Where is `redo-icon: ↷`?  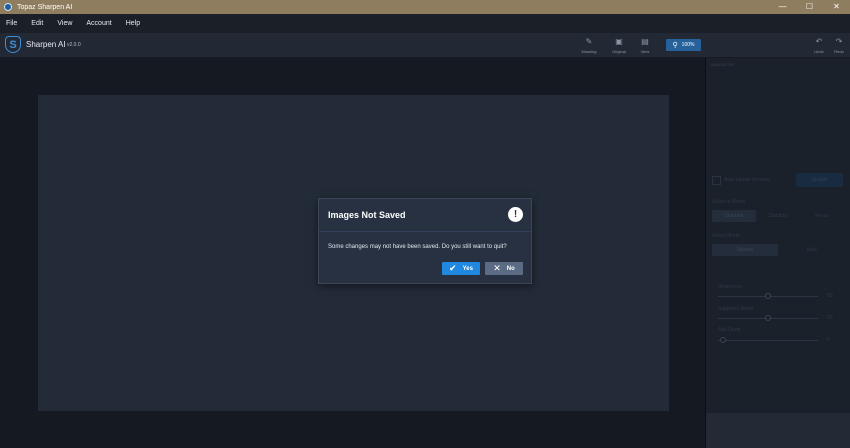
redo-icon: ↷ is located at coordinates (839, 41).